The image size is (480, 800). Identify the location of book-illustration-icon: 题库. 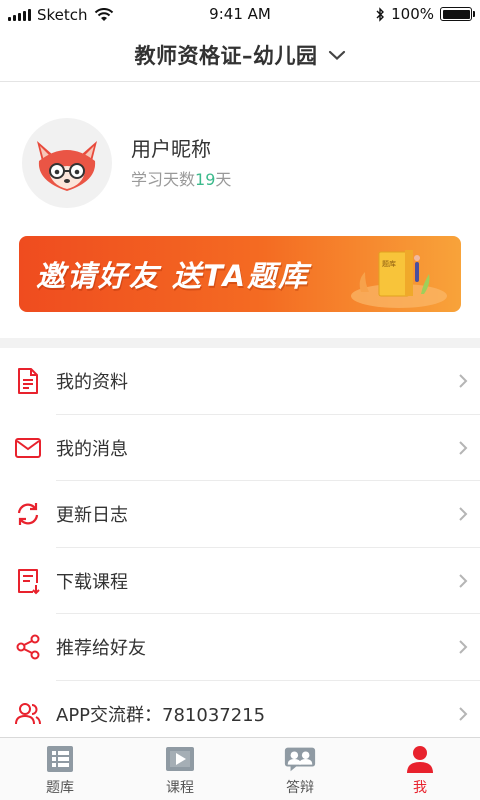
(399, 279).